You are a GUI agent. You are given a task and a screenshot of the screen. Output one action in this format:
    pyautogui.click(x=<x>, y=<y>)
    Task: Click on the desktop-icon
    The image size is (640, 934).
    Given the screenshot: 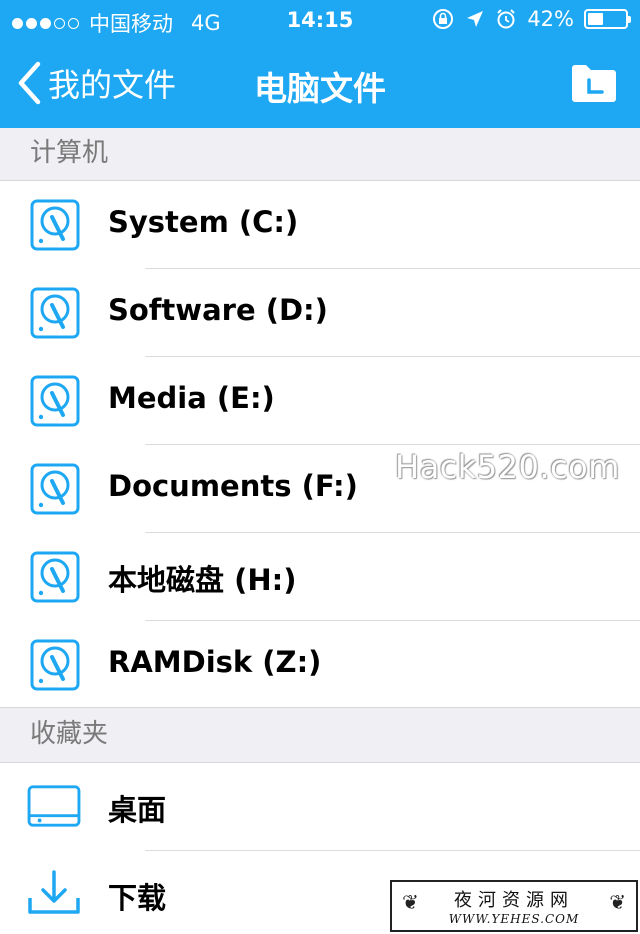 What is the action you would take?
    pyautogui.click(x=54, y=806)
    